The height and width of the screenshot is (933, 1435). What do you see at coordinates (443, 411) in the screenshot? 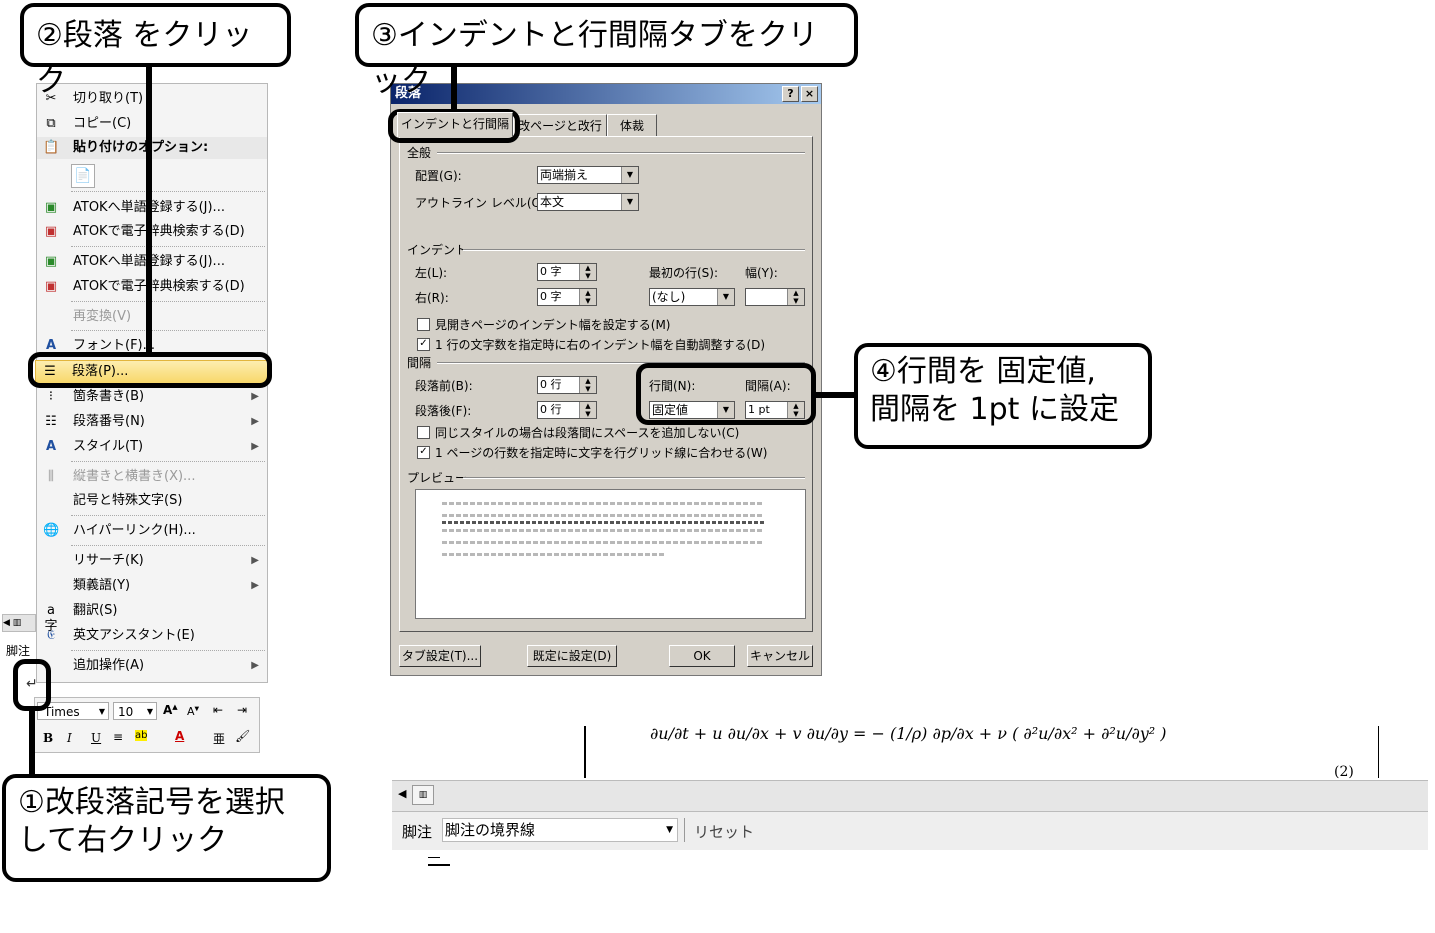
I see `space-after-label: 段落後(F):` at bounding box center [443, 411].